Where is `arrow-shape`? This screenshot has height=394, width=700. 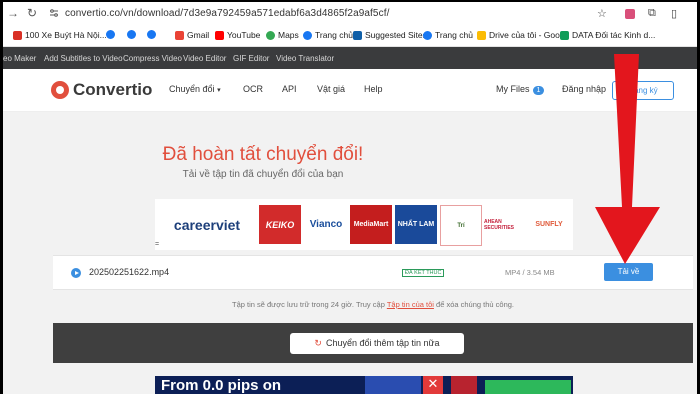 arrow-shape is located at coordinates (627, 159).